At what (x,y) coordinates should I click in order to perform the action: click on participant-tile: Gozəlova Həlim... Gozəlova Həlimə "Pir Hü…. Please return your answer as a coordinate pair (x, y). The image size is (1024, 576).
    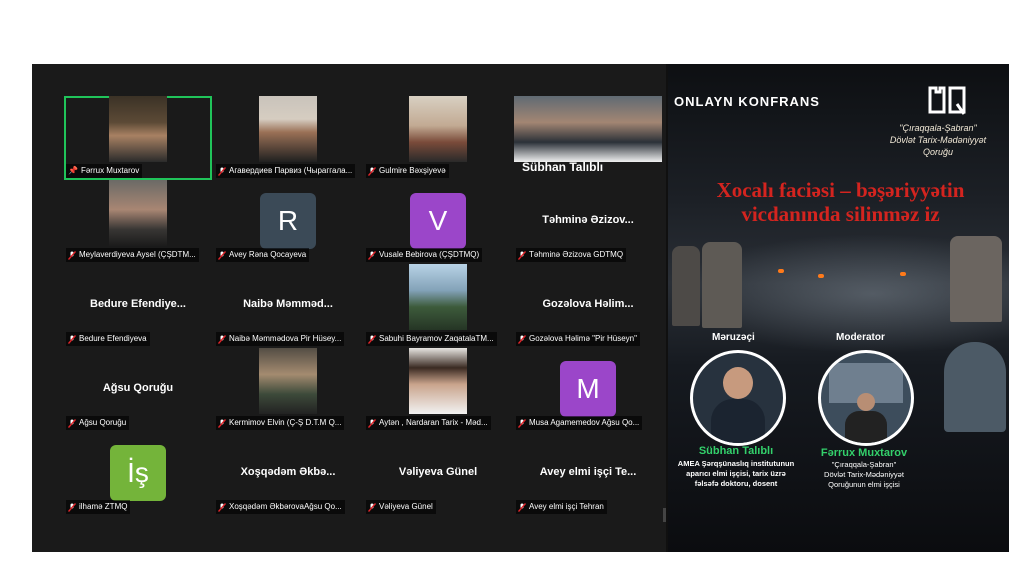
    Looking at the image, I should click on (588, 306).